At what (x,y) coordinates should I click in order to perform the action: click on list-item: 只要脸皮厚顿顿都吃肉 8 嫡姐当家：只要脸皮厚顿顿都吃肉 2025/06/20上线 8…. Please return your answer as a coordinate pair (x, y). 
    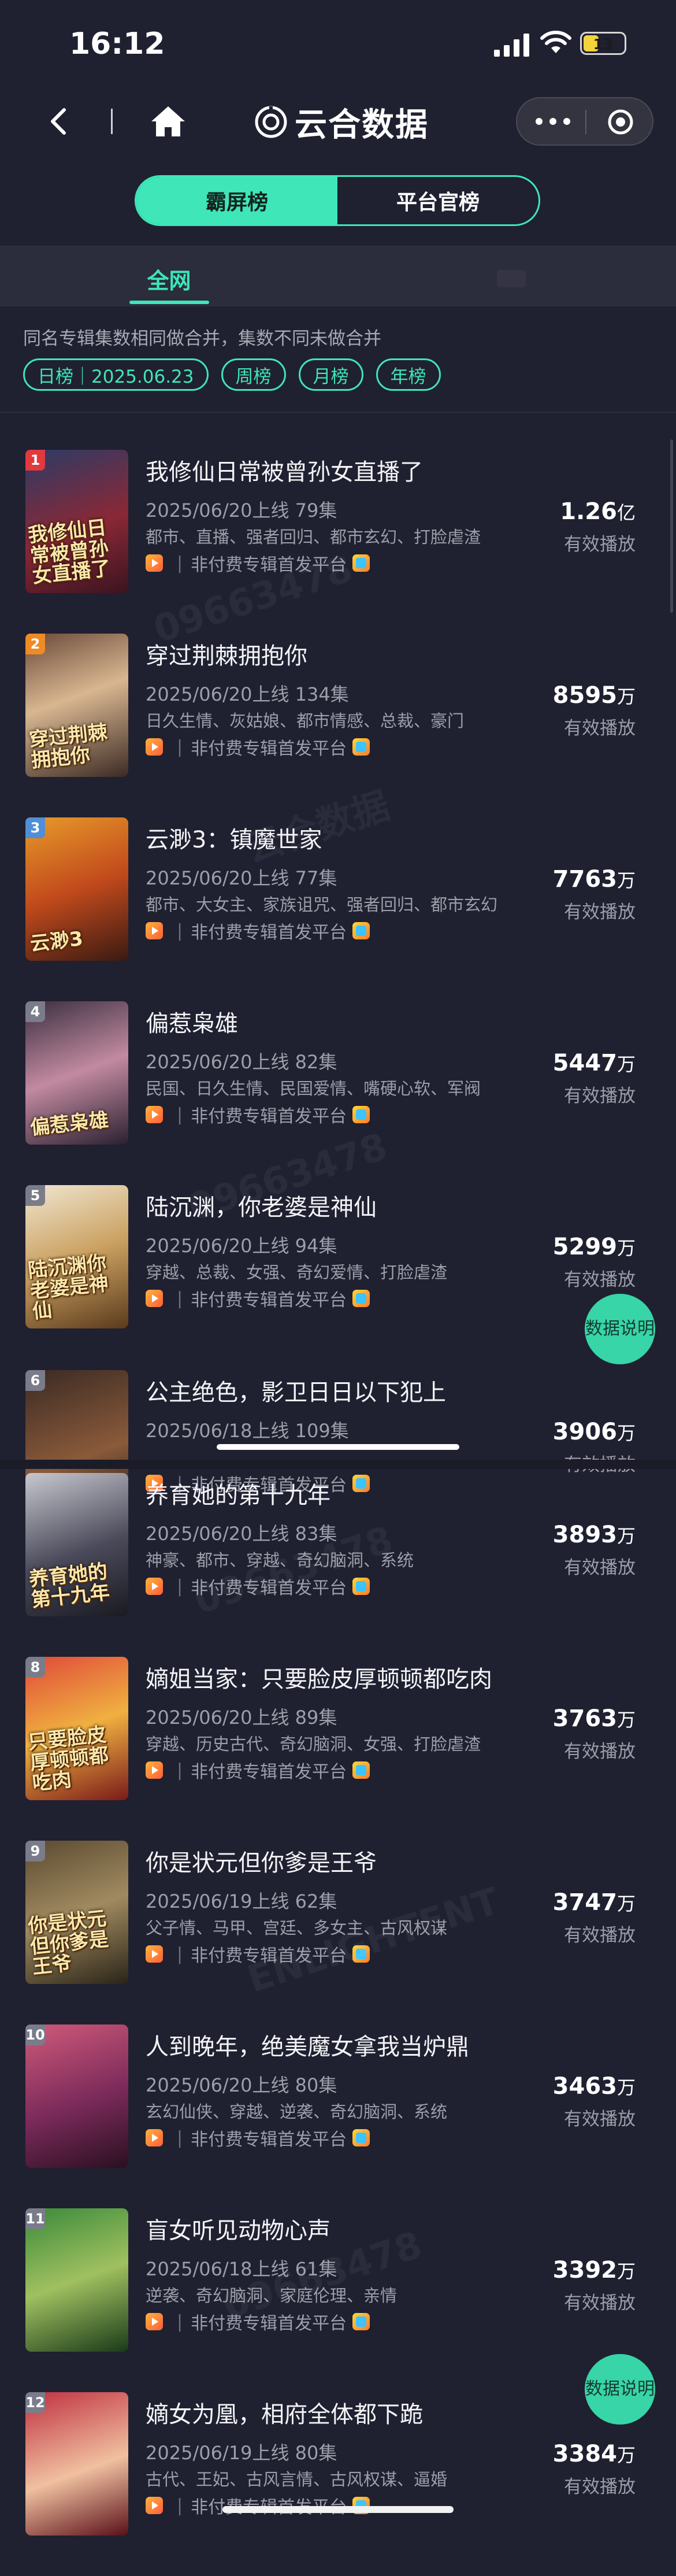
    Looking at the image, I should click on (338, 1749).